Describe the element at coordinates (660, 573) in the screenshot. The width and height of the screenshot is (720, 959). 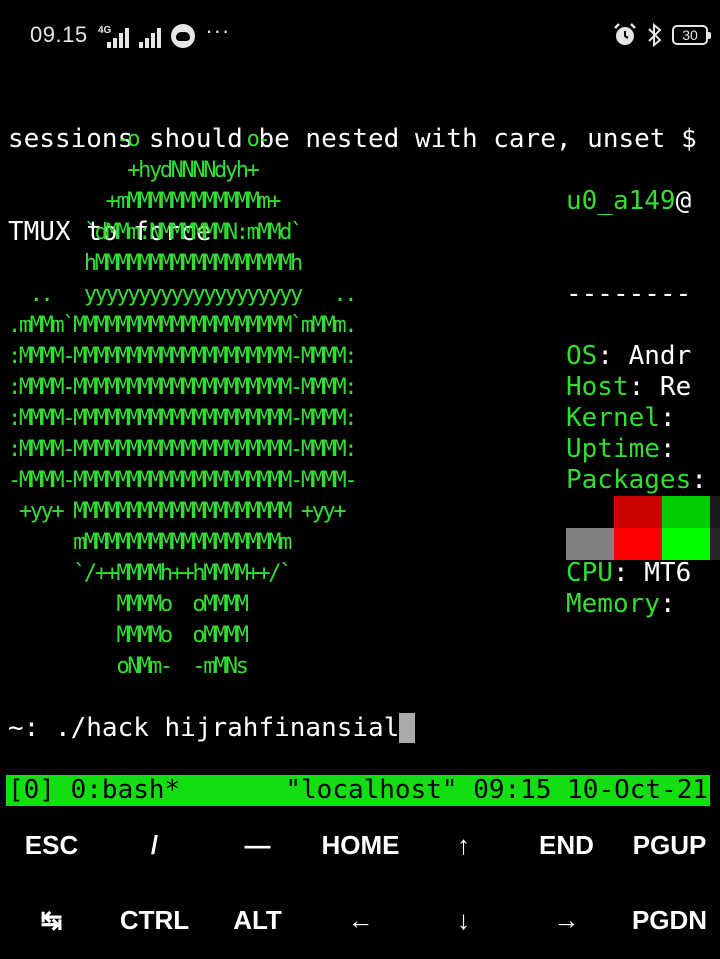
I see `info-value: MT6` at that location.